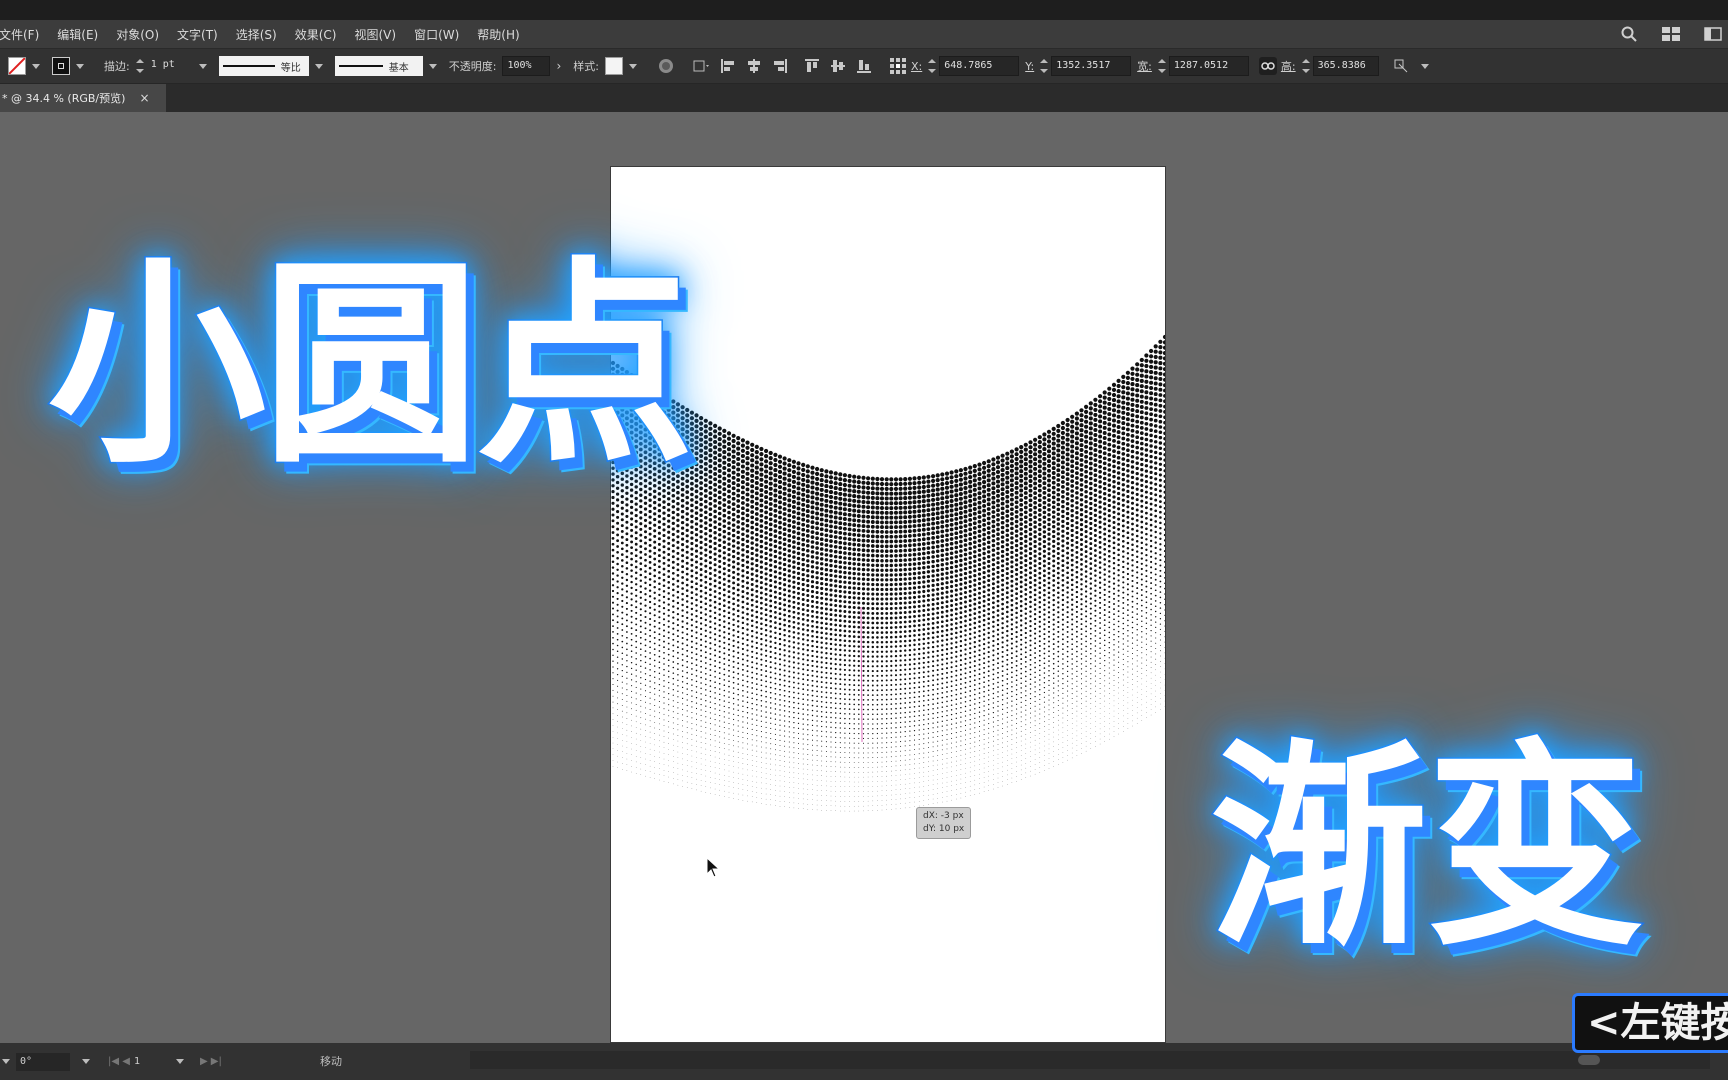 Image resolution: width=1728 pixels, height=1080 pixels. I want to click on profile-label: 等比, so click(290, 68).